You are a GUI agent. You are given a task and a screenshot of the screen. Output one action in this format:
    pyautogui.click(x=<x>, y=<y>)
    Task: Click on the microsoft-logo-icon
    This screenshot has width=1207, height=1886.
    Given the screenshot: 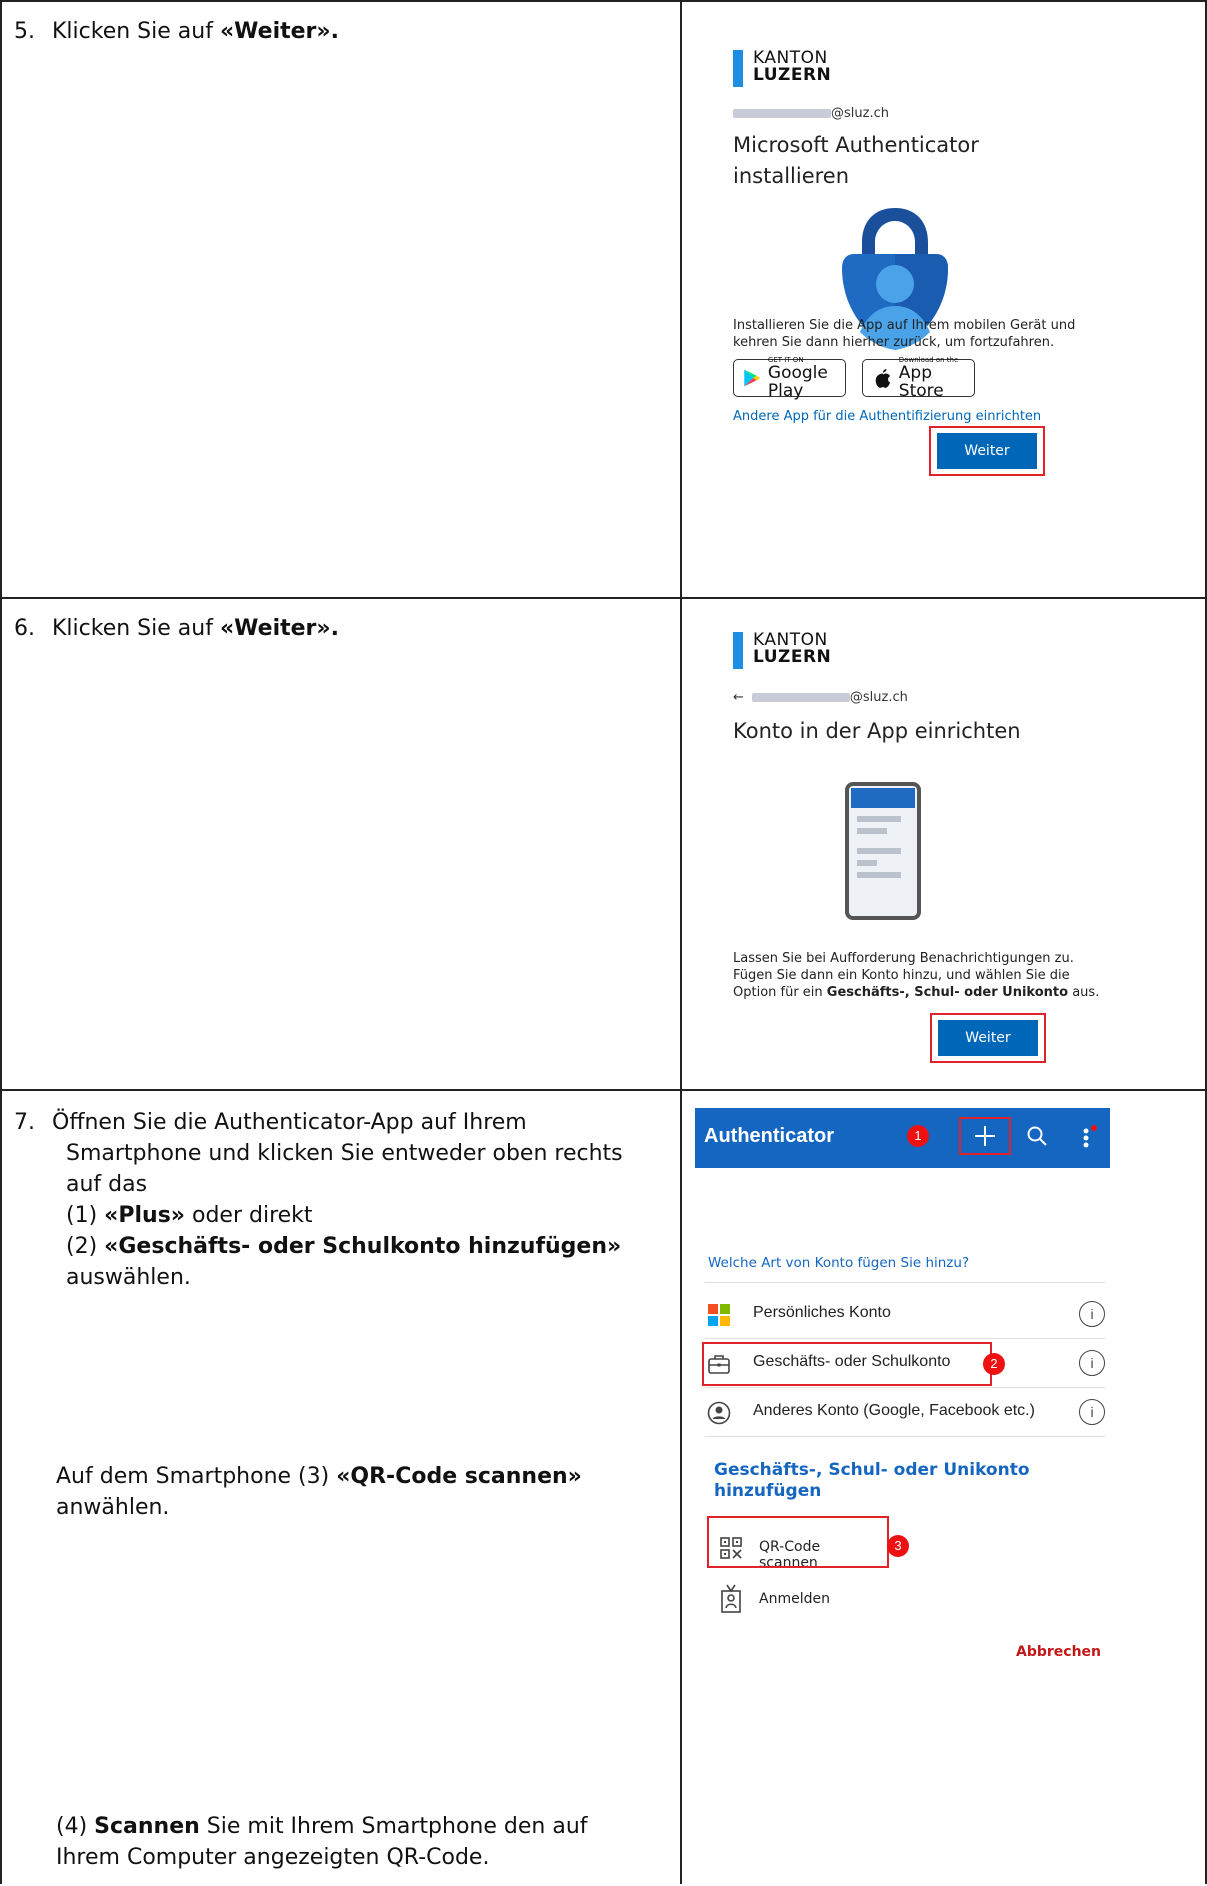 What is the action you would take?
    pyautogui.click(x=719, y=1315)
    